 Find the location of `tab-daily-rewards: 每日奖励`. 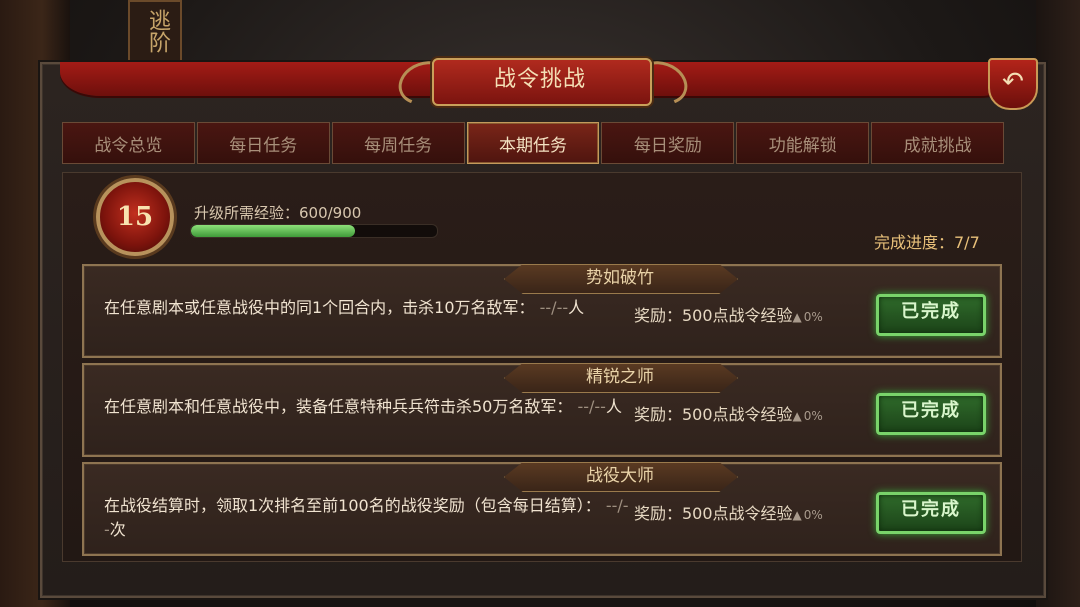

tab-daily-rewards: 每日奖励 is located at coordinates (668, 143).